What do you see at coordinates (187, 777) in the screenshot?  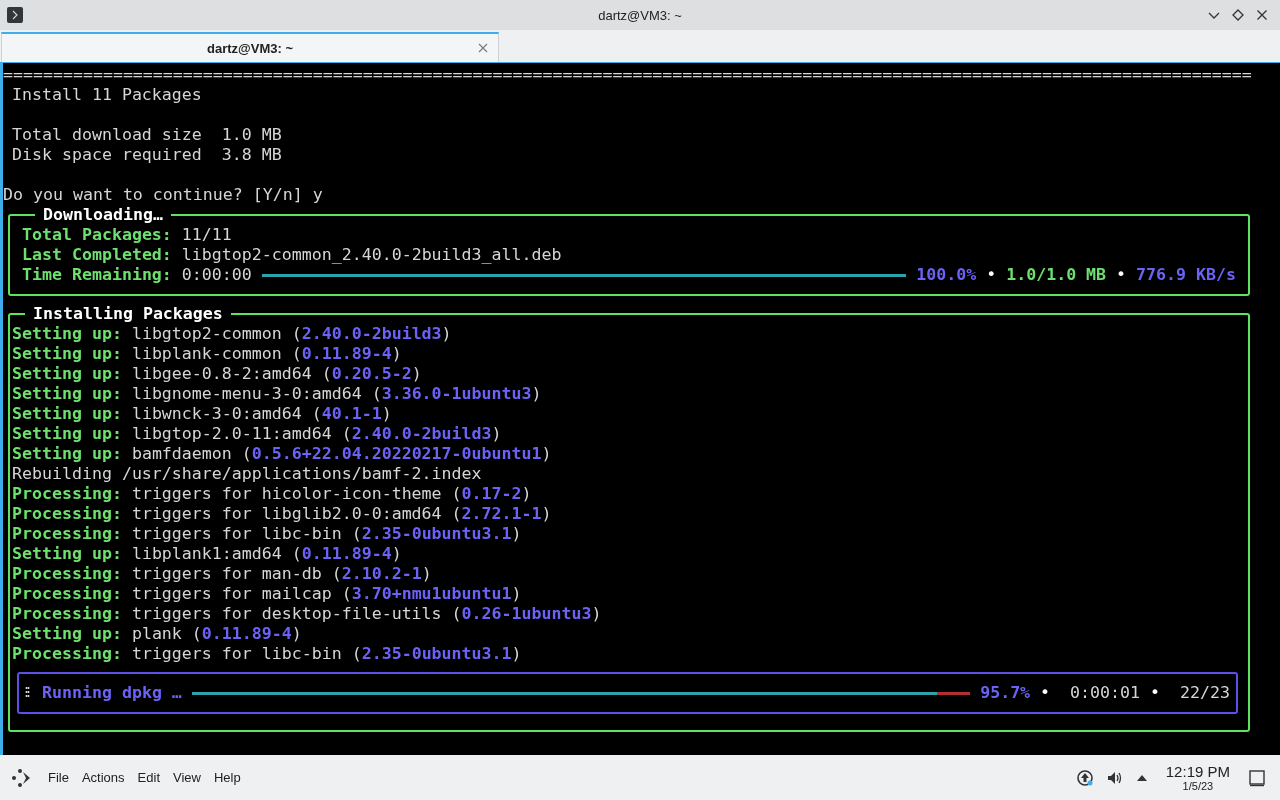 I see `menu-item: View` at bounding box center [187, 777].